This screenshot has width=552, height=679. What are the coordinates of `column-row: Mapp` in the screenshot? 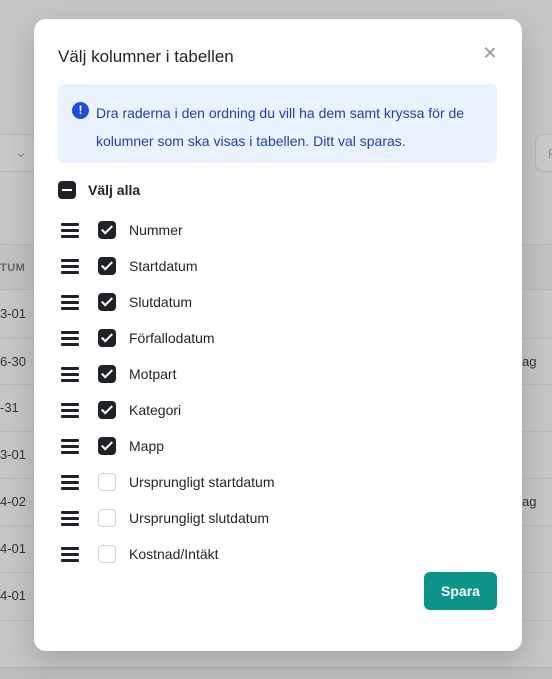 It's located at (278, 446).